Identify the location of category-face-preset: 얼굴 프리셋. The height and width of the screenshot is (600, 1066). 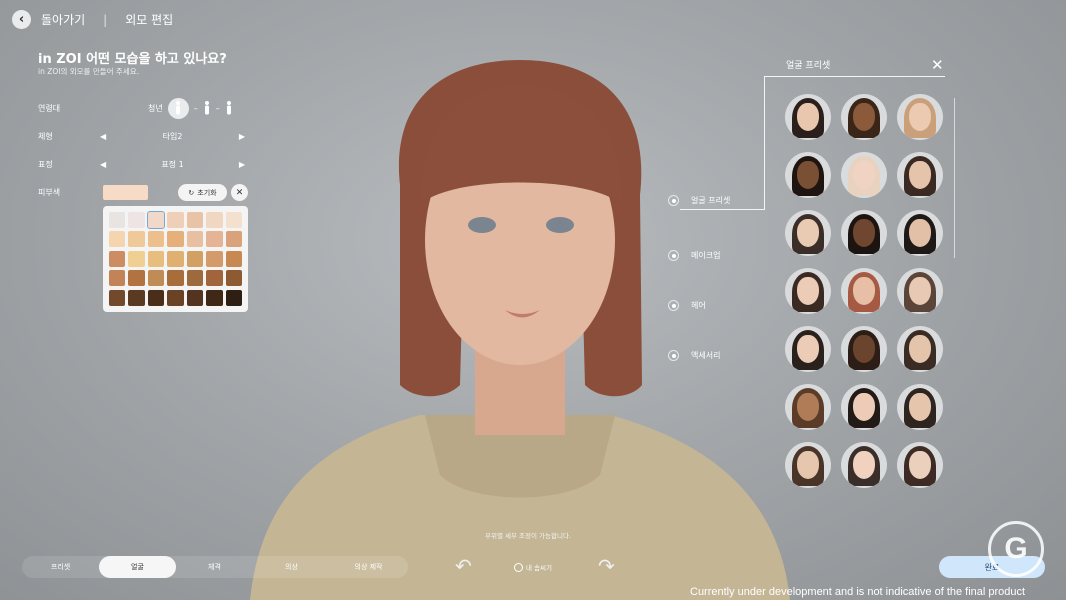
(699, 200).